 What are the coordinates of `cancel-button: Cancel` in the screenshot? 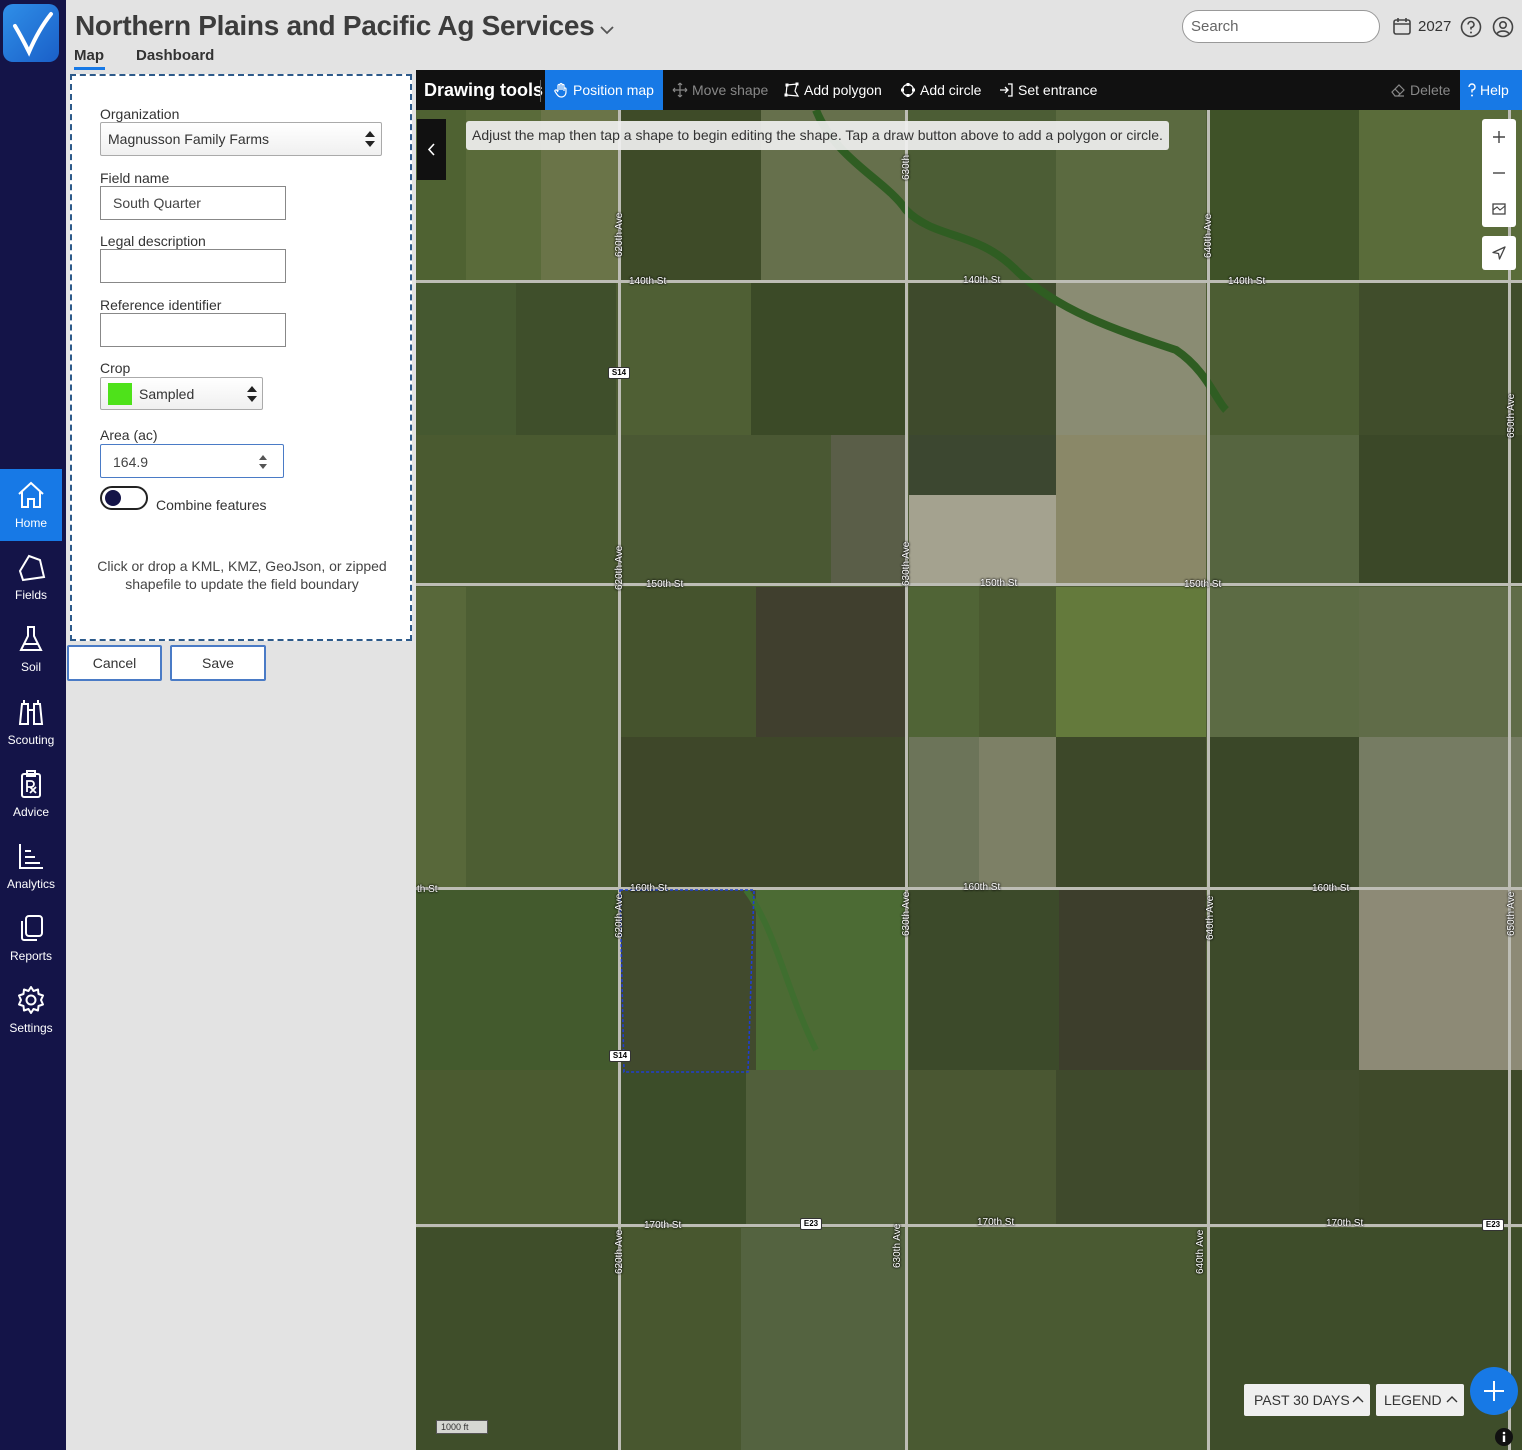 It's located at (114, 663).